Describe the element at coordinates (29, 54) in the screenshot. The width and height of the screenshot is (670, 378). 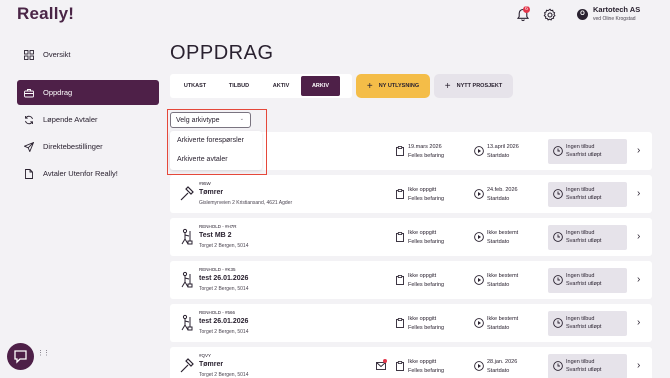
I see `grid-icon` at that location.